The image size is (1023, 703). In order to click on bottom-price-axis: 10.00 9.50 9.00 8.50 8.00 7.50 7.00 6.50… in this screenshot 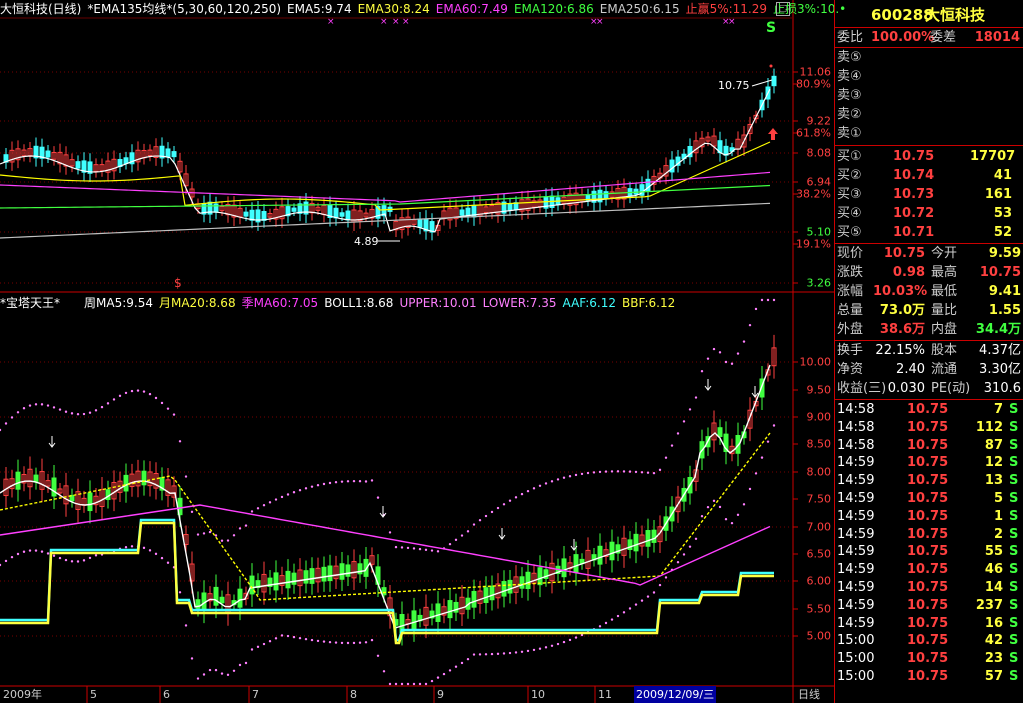, I will do `click(814, 345)`.